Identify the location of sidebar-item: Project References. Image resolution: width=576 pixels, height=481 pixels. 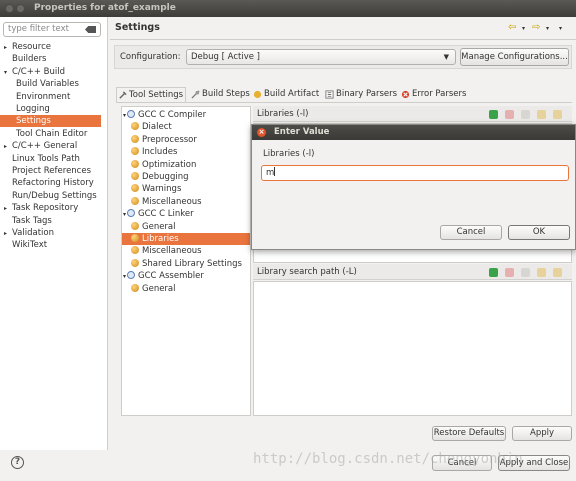
(45, 171).